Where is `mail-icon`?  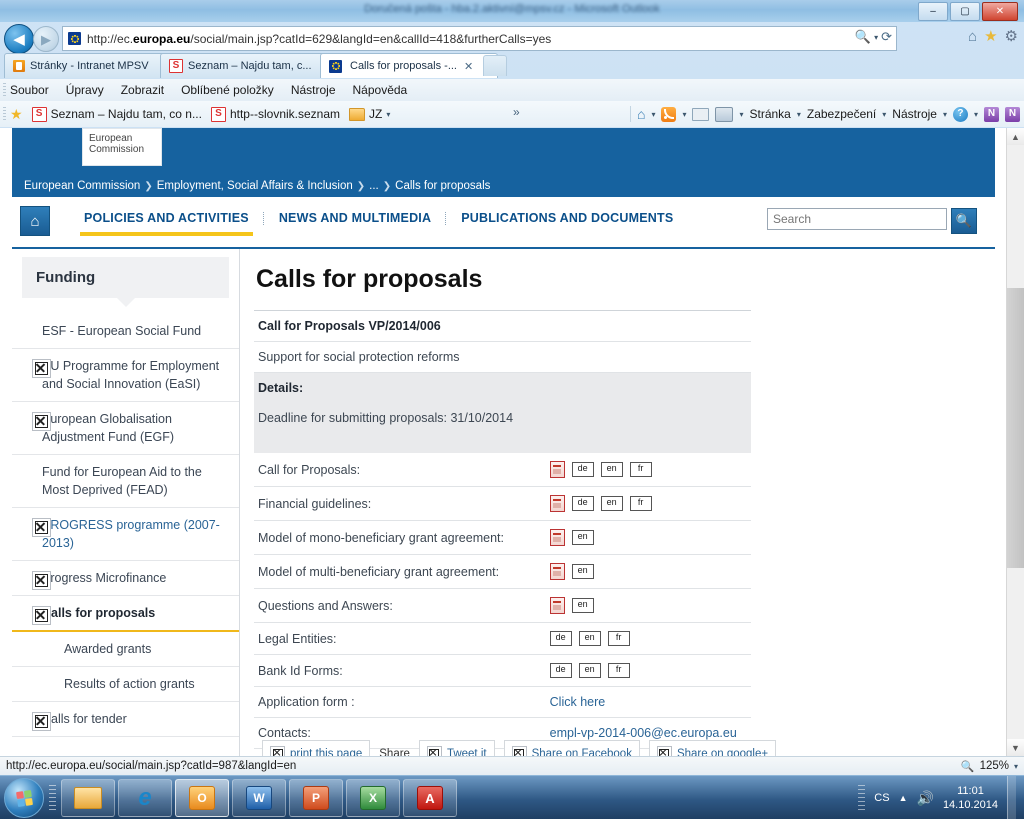 mail-icon is located at coordinates (701, 114).